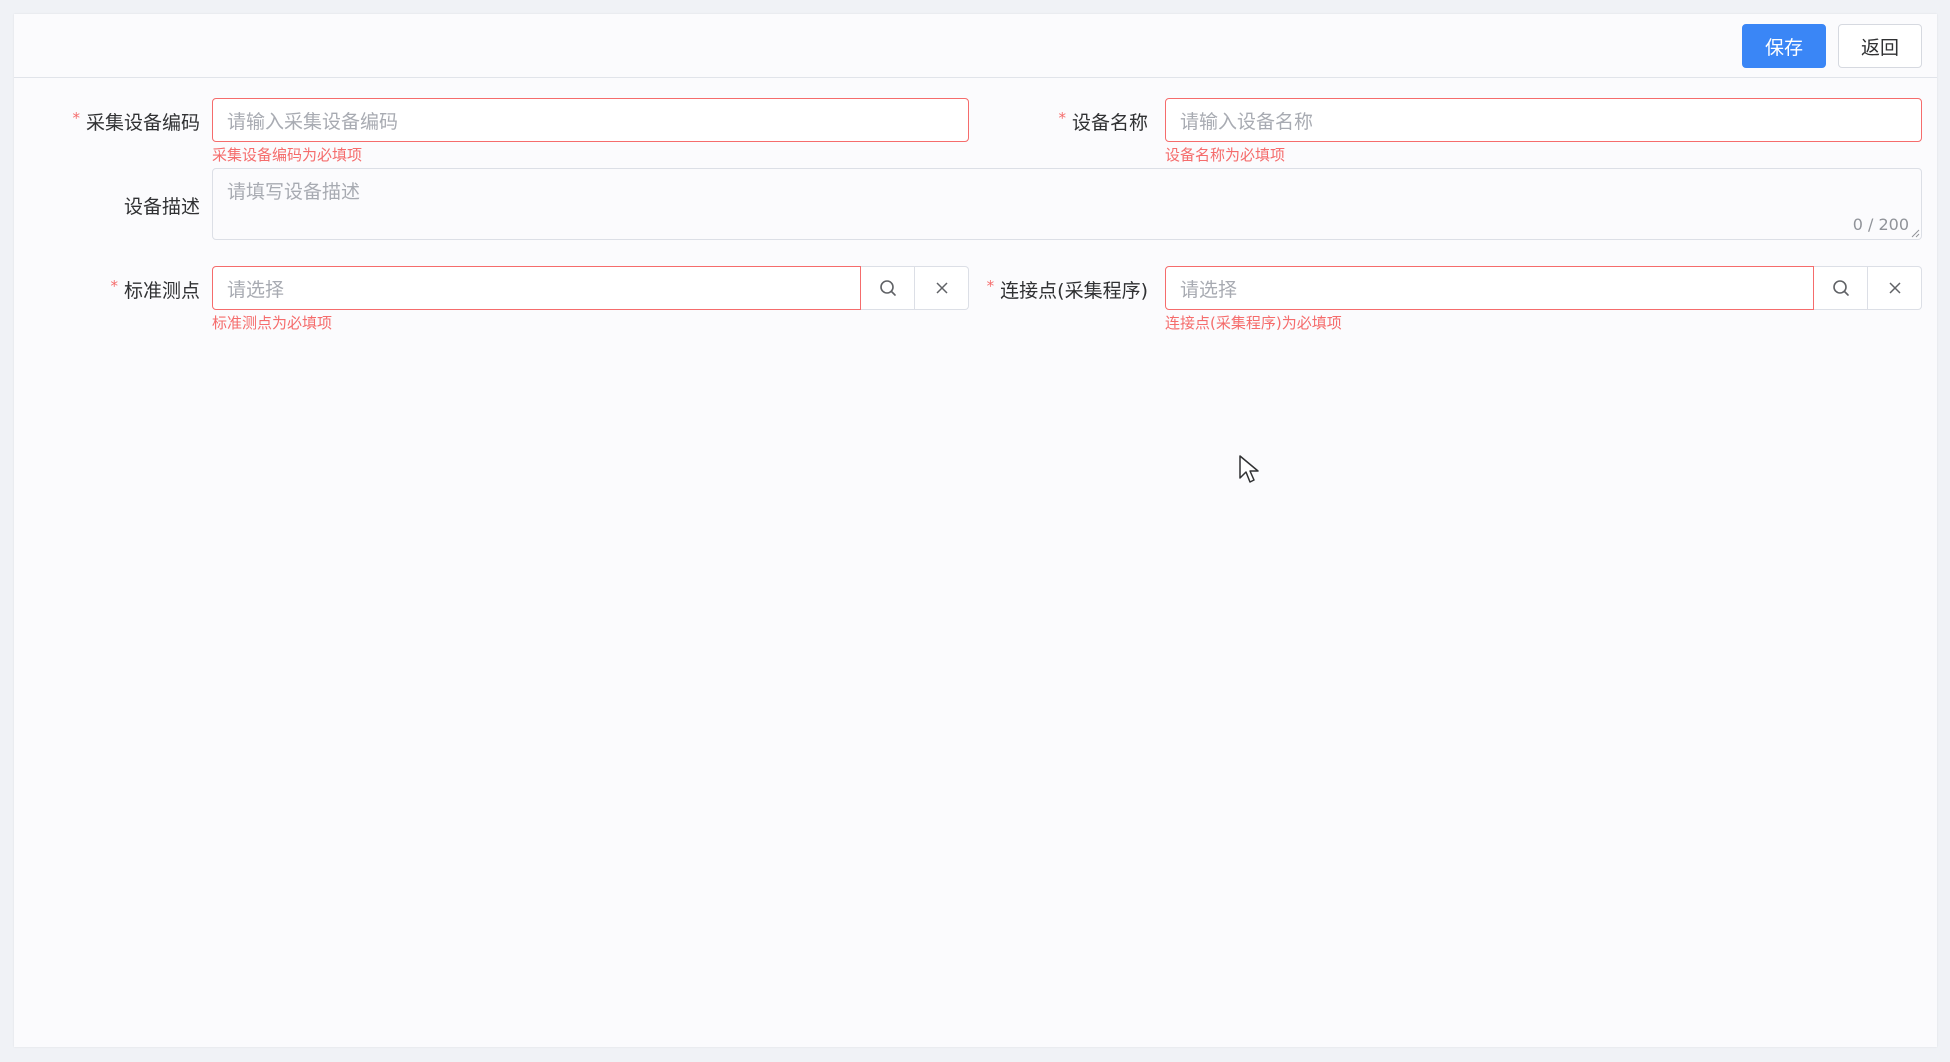  What do you see at coordinates (1784, 46) in the screenshot?
I see `save-button: 保存` at bounding box center [1784, 46].